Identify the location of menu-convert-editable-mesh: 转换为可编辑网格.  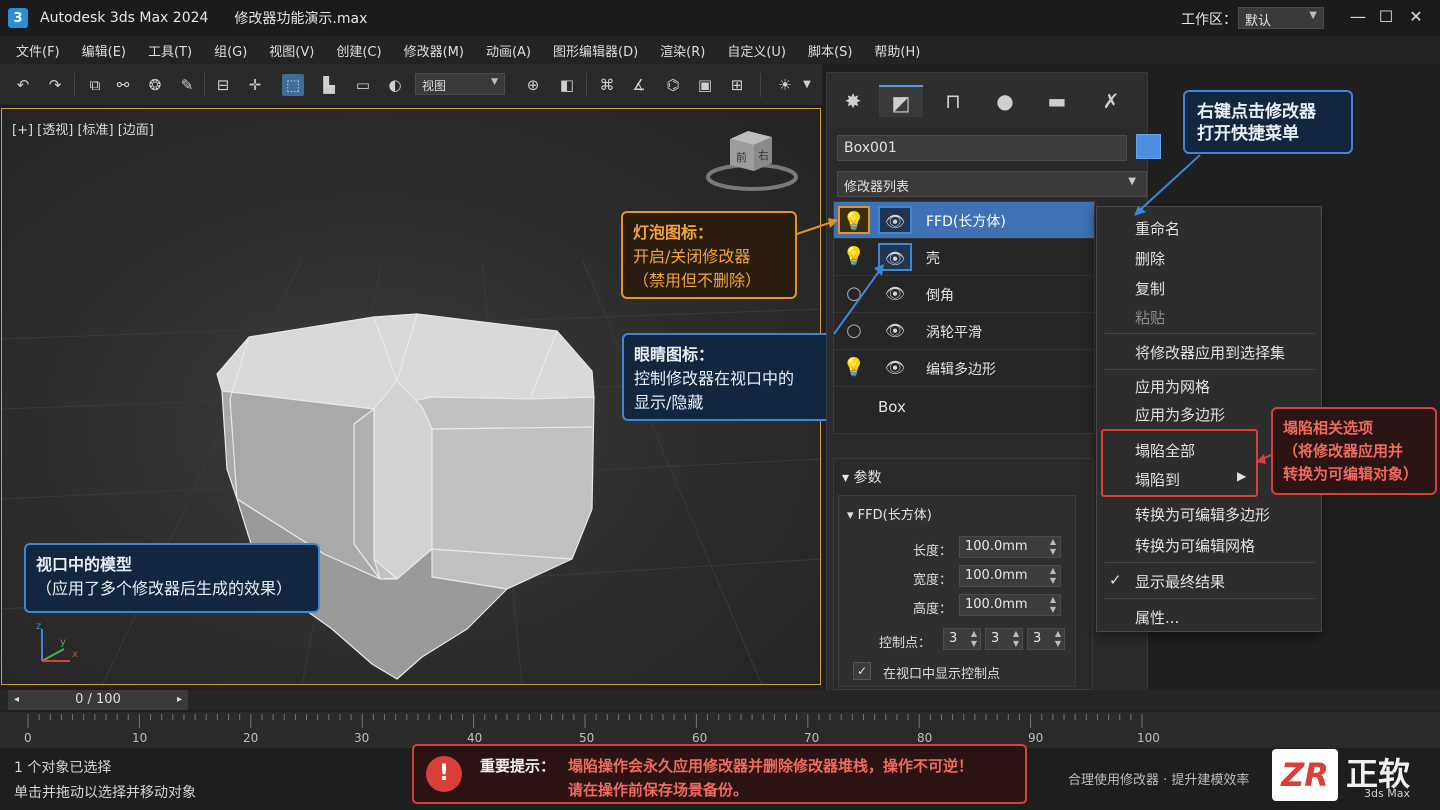
(1195, 545).